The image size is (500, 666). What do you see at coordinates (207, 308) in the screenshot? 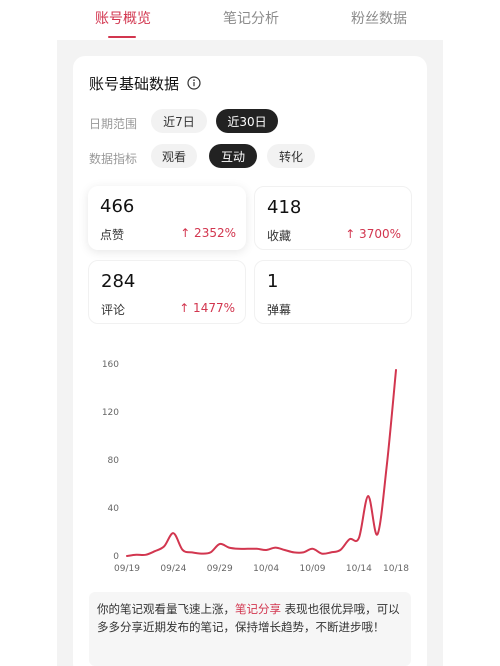
I see `stat-growth: ↑ 1477%` at bounding box center [207, 308].